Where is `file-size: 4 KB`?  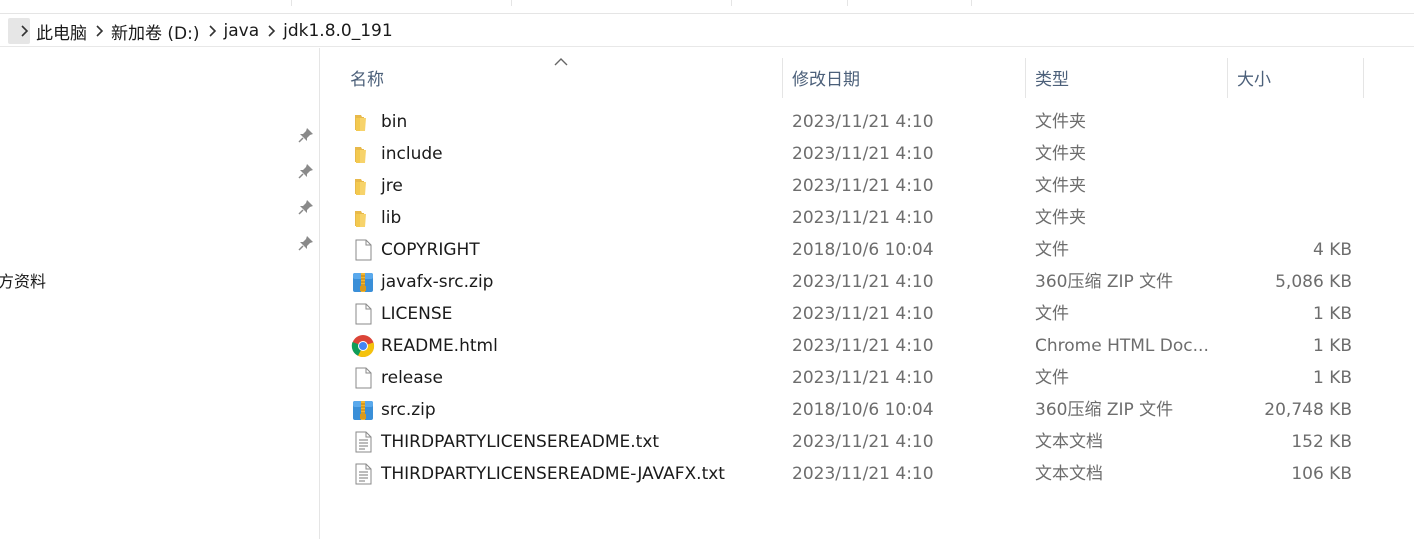 file-size: 4 KB is located at coordinates (1332, 250).